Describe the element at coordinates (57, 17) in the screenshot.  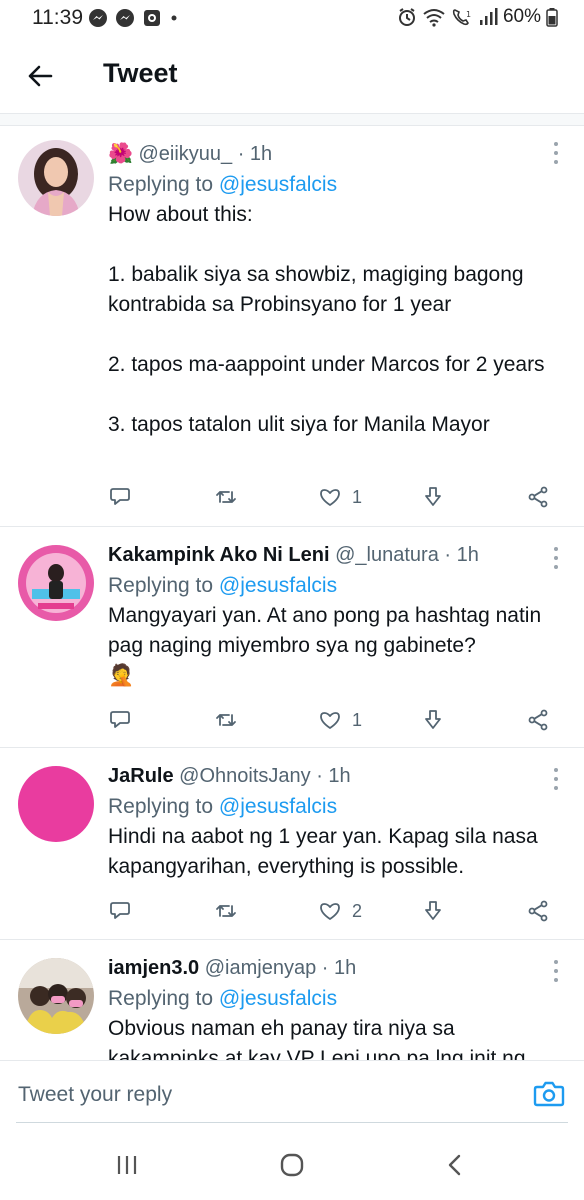
I see `status-time: 11:39` at that location.